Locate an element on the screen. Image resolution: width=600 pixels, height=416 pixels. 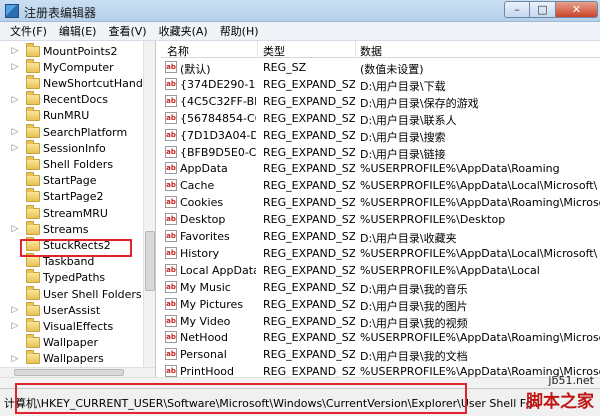
tree-item: ▷ MountPoints2 is located at coordinates (59, 50).